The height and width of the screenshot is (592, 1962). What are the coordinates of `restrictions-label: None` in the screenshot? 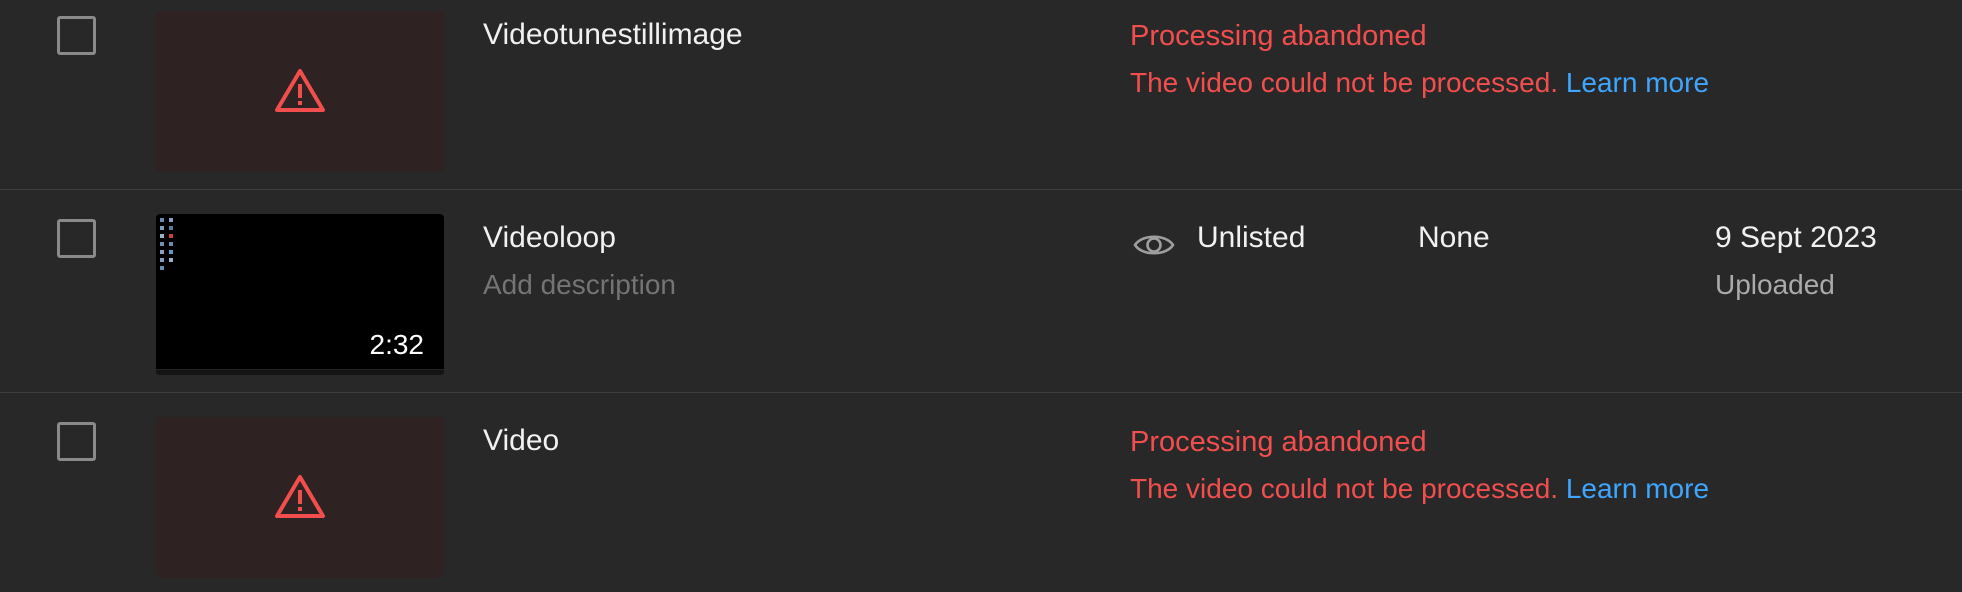 It's located at (1454, 237).